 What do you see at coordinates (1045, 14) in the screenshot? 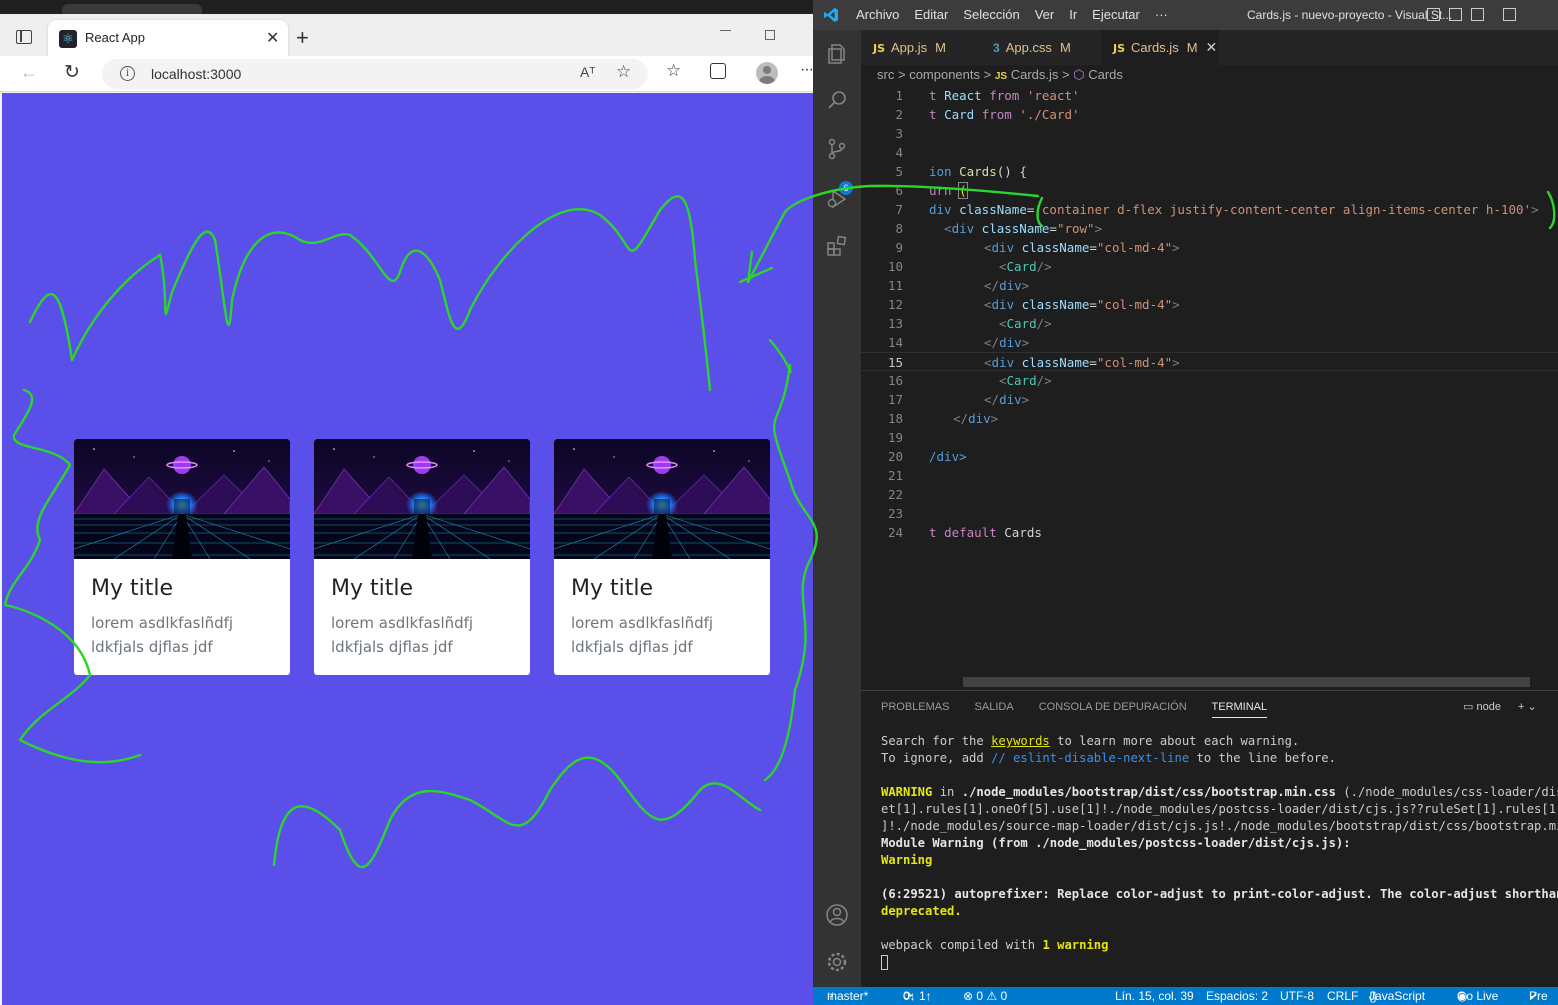
I see `menu-ver: Ver` at bounding box center [1045, 14].